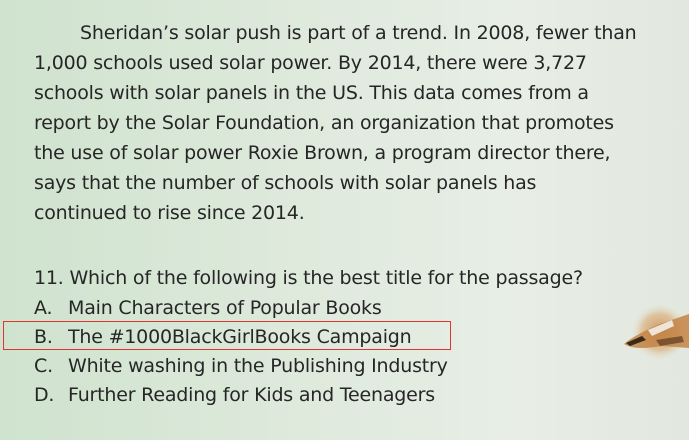  What do you see at coordinates (169, 213) in the screenshot?
I see `passage-line: continued to rise since 2014.` at bounding box center [169, 213].